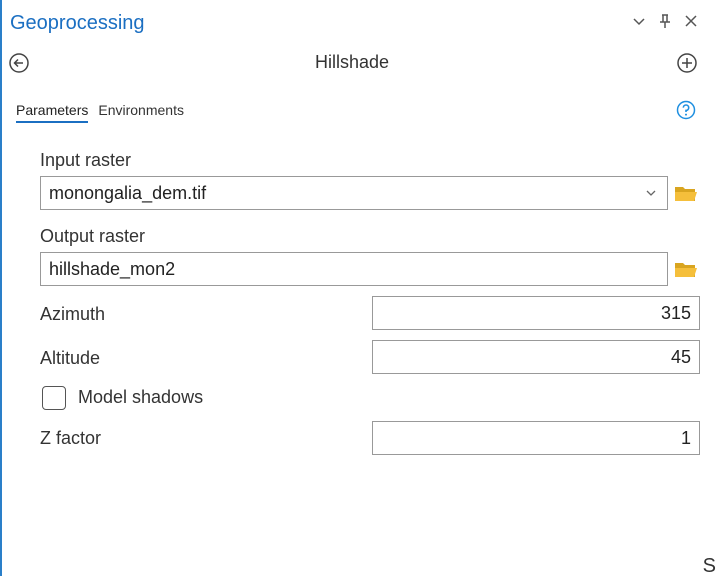 Image resolution: width=716 pixels, height=578 pixels. Describe the element at coordinates (70, 358) in the screenshot. I see `altitude-label: Altitude` at that location.